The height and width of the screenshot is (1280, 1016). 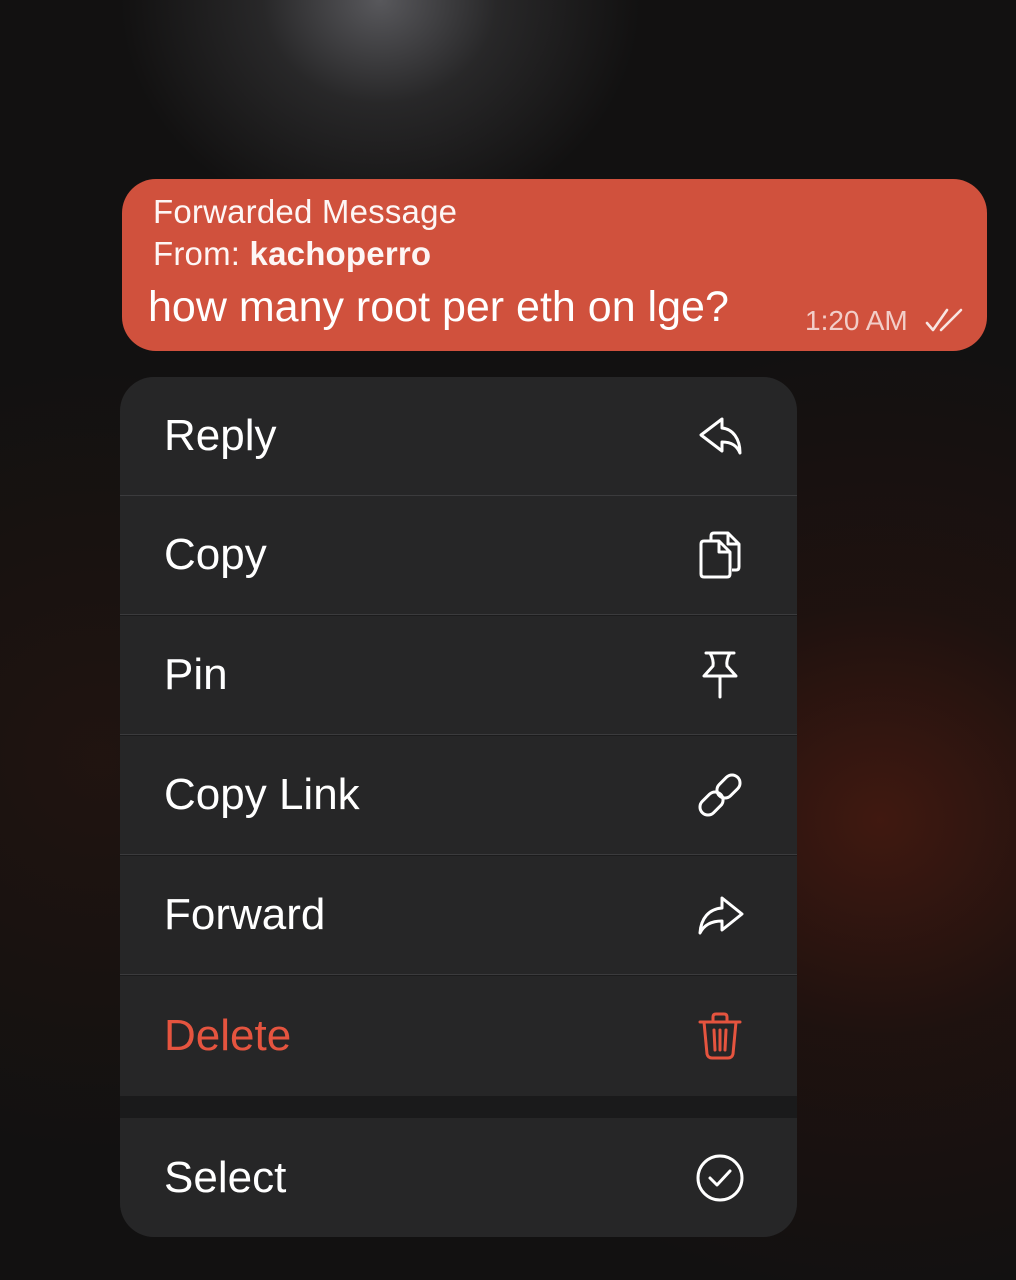 I want to click on copy-icon, so click(x=720, y=555).